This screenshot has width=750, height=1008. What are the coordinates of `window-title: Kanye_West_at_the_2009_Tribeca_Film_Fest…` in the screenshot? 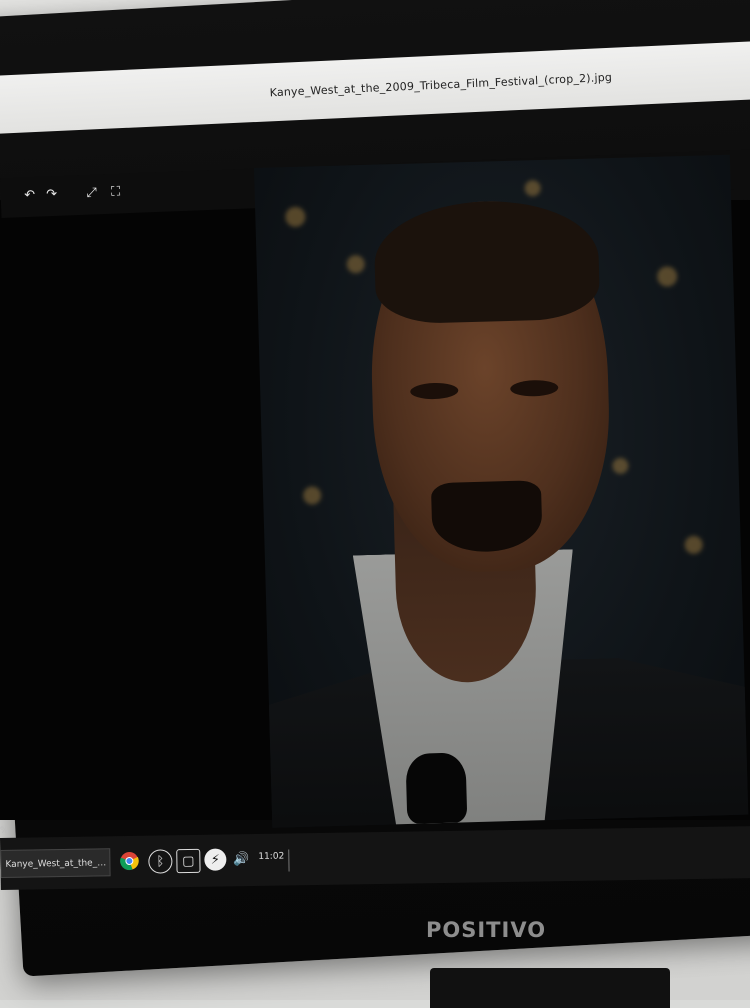 It's located at (441, 84).